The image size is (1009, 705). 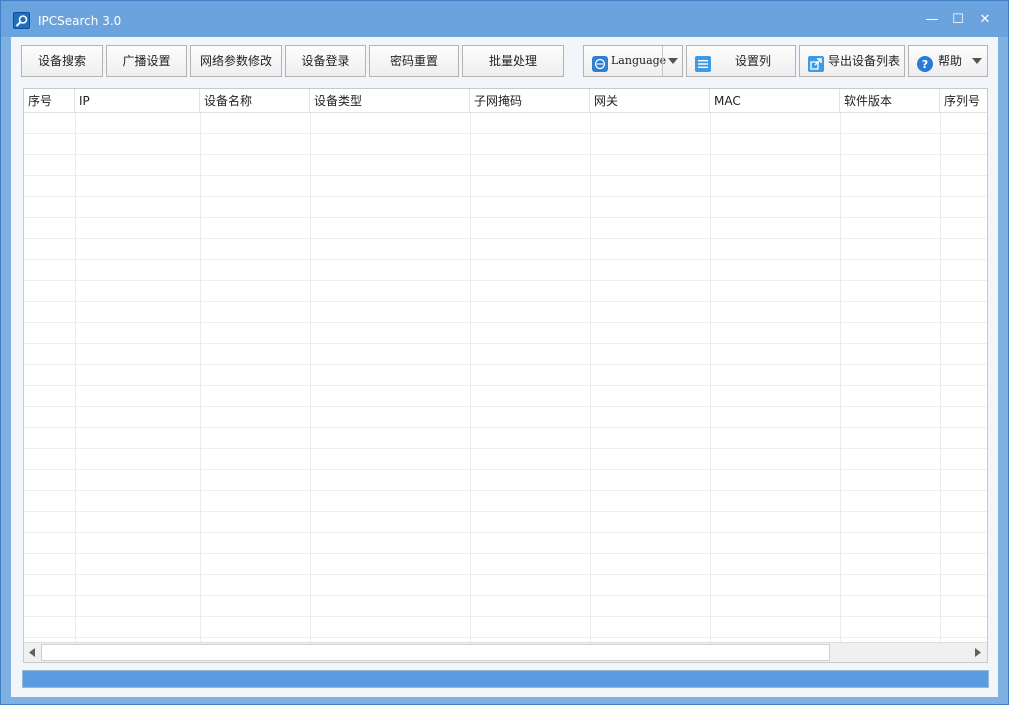 What do you see at coordinates (49, 101) in the screenshot?
I see `column-header-index: 序号` at bounding box center [49, 101].